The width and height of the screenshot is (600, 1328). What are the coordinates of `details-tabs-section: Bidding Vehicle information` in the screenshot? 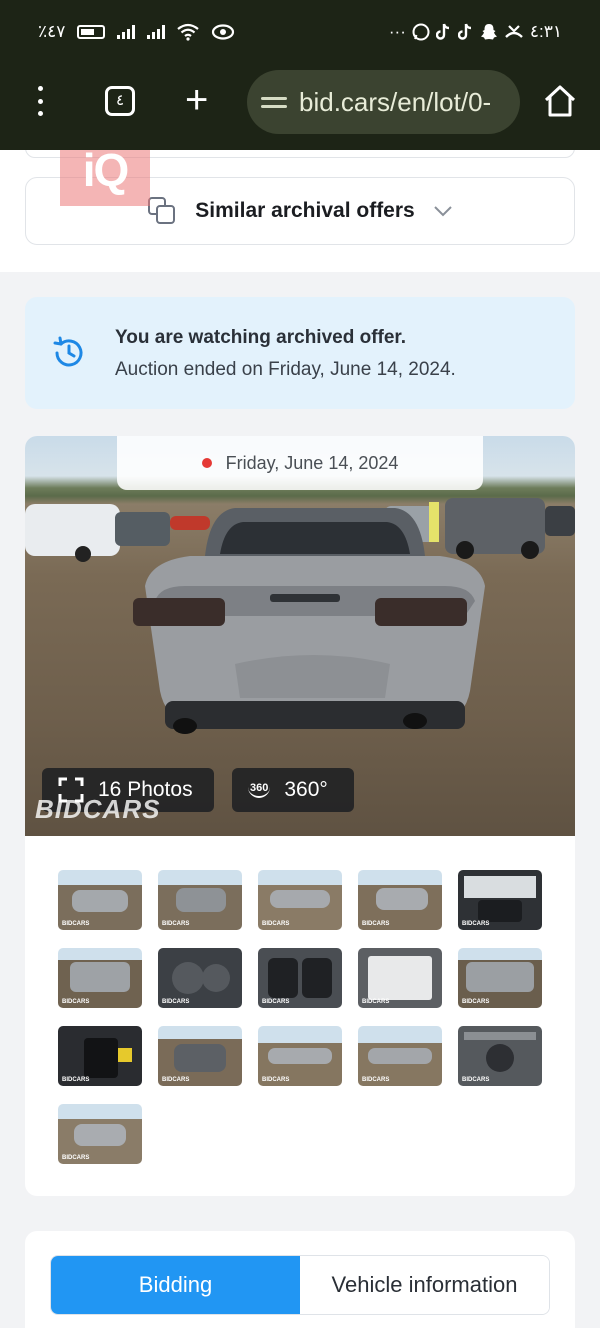 It's located at (300, 1279).